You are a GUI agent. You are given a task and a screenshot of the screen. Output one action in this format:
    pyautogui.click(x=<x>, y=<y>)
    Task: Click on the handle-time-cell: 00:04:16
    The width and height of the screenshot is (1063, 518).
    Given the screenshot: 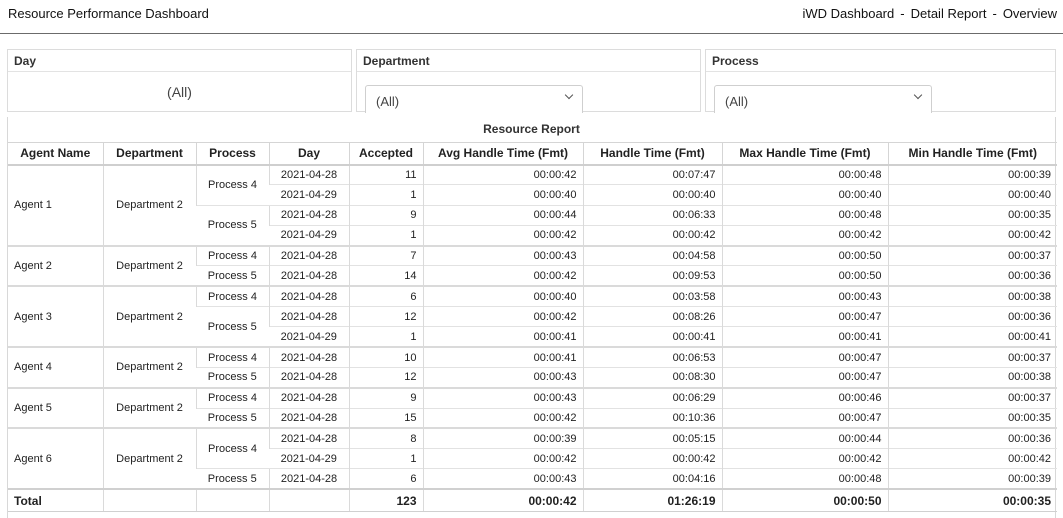 What is the action you would take?
    pyautogui.click(x=652, y=479)
    